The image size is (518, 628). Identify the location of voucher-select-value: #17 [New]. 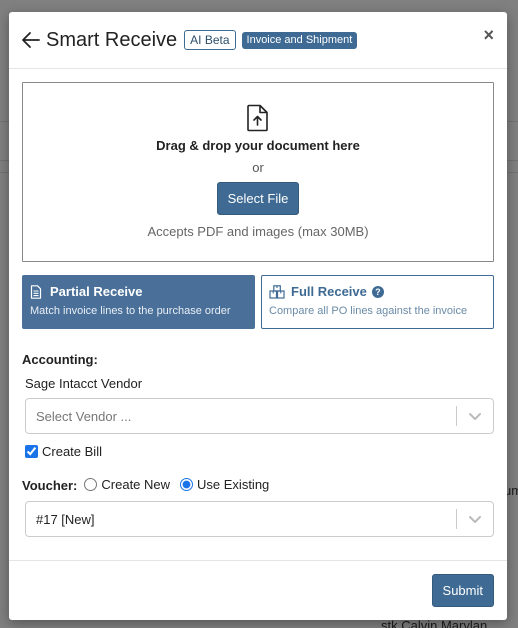
(65, 519).